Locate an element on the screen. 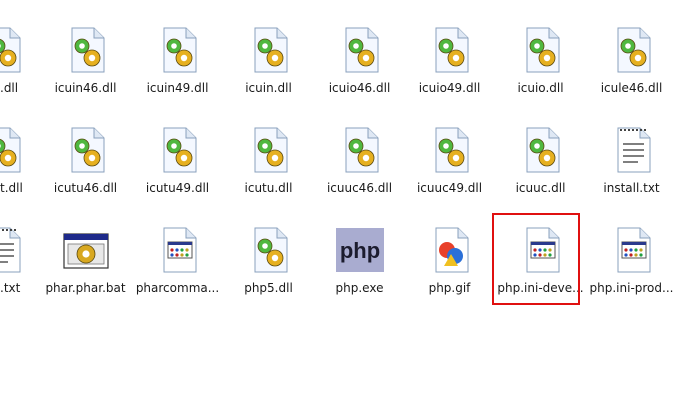  file-item: phar.phar.bat is located at coordinates (85, 269).